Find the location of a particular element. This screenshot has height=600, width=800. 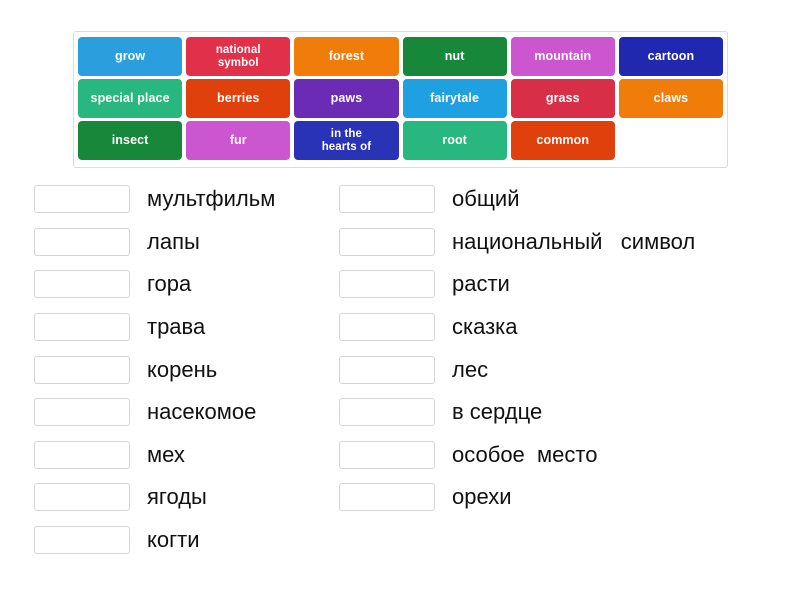

answer-row: когти is located at coordinates (186, 540).